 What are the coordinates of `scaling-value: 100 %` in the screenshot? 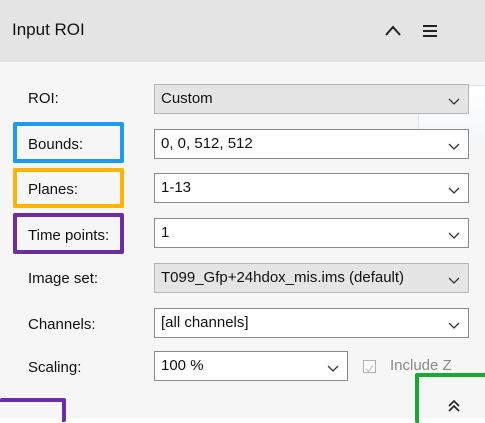 It's located at (182, 365).